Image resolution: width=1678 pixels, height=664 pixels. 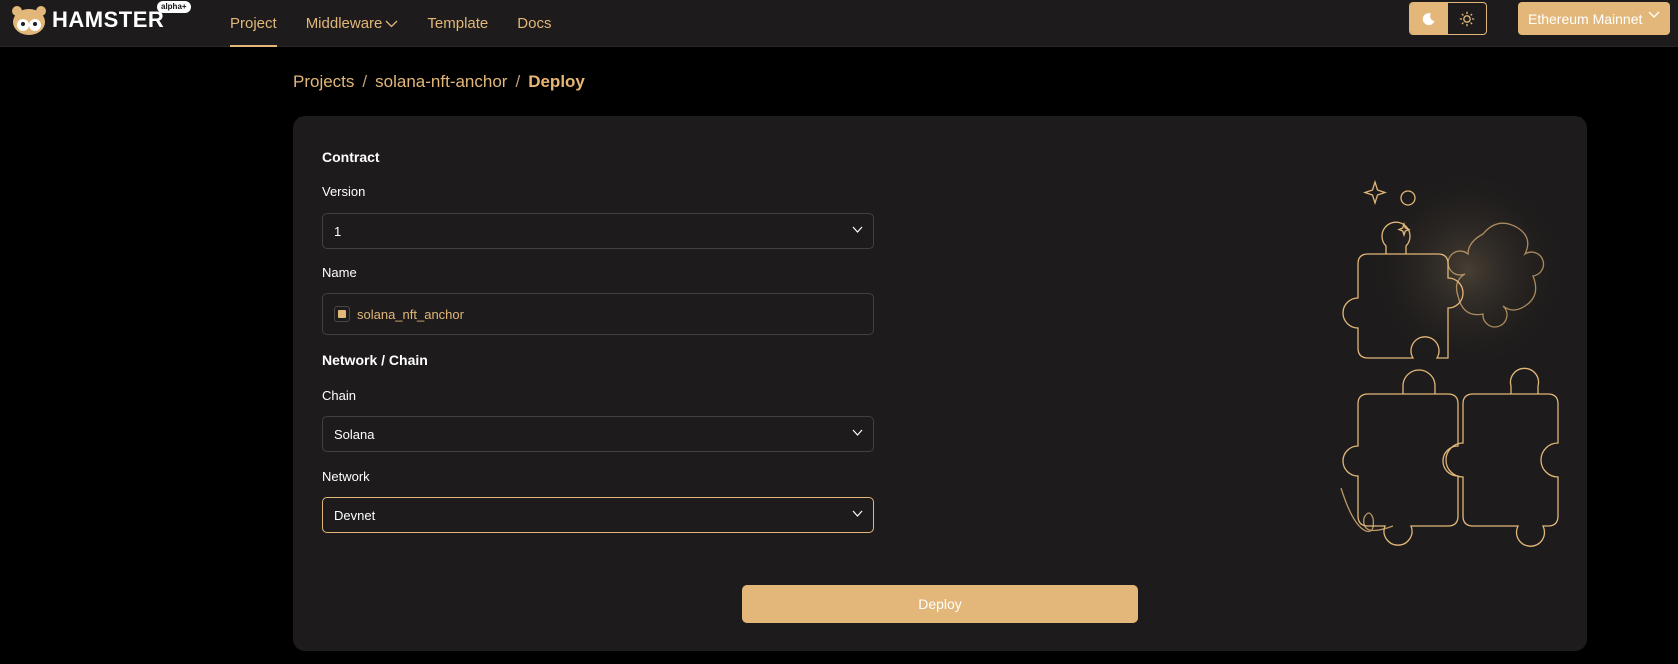 What do you see at coordinates (338, 231) in the screenshot?
I see `version-value: 1` at bounding box center [338, 231].